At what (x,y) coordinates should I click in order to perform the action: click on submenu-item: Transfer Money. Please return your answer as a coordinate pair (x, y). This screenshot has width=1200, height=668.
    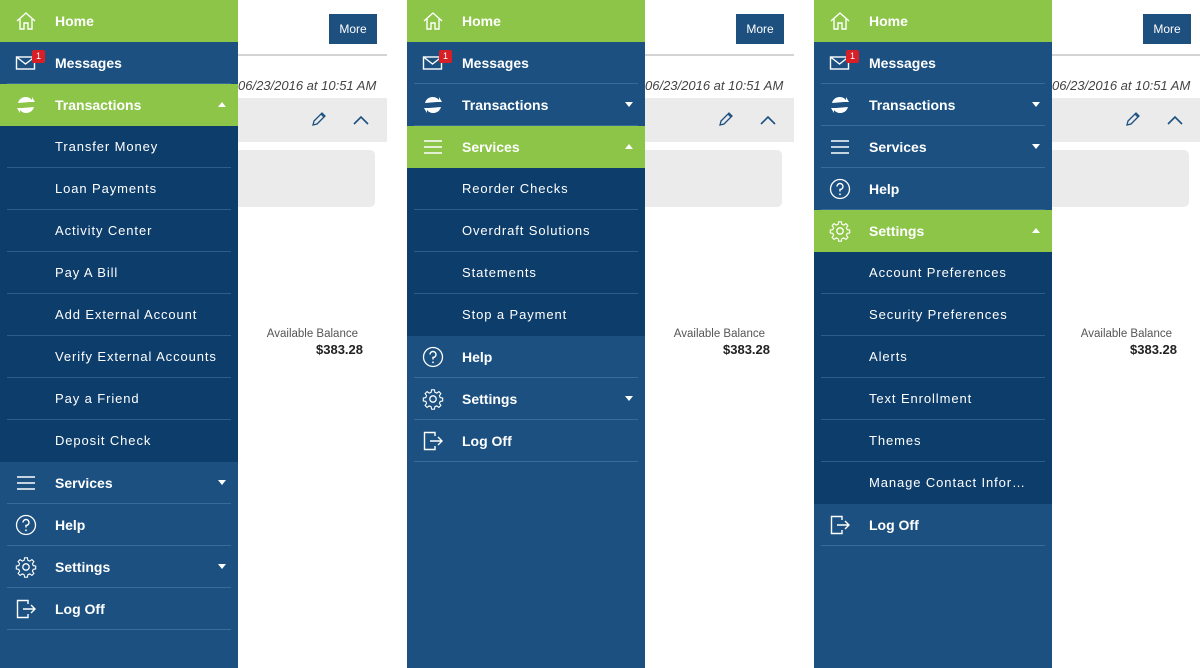
    Looking at the image, I should click on (119, 147).